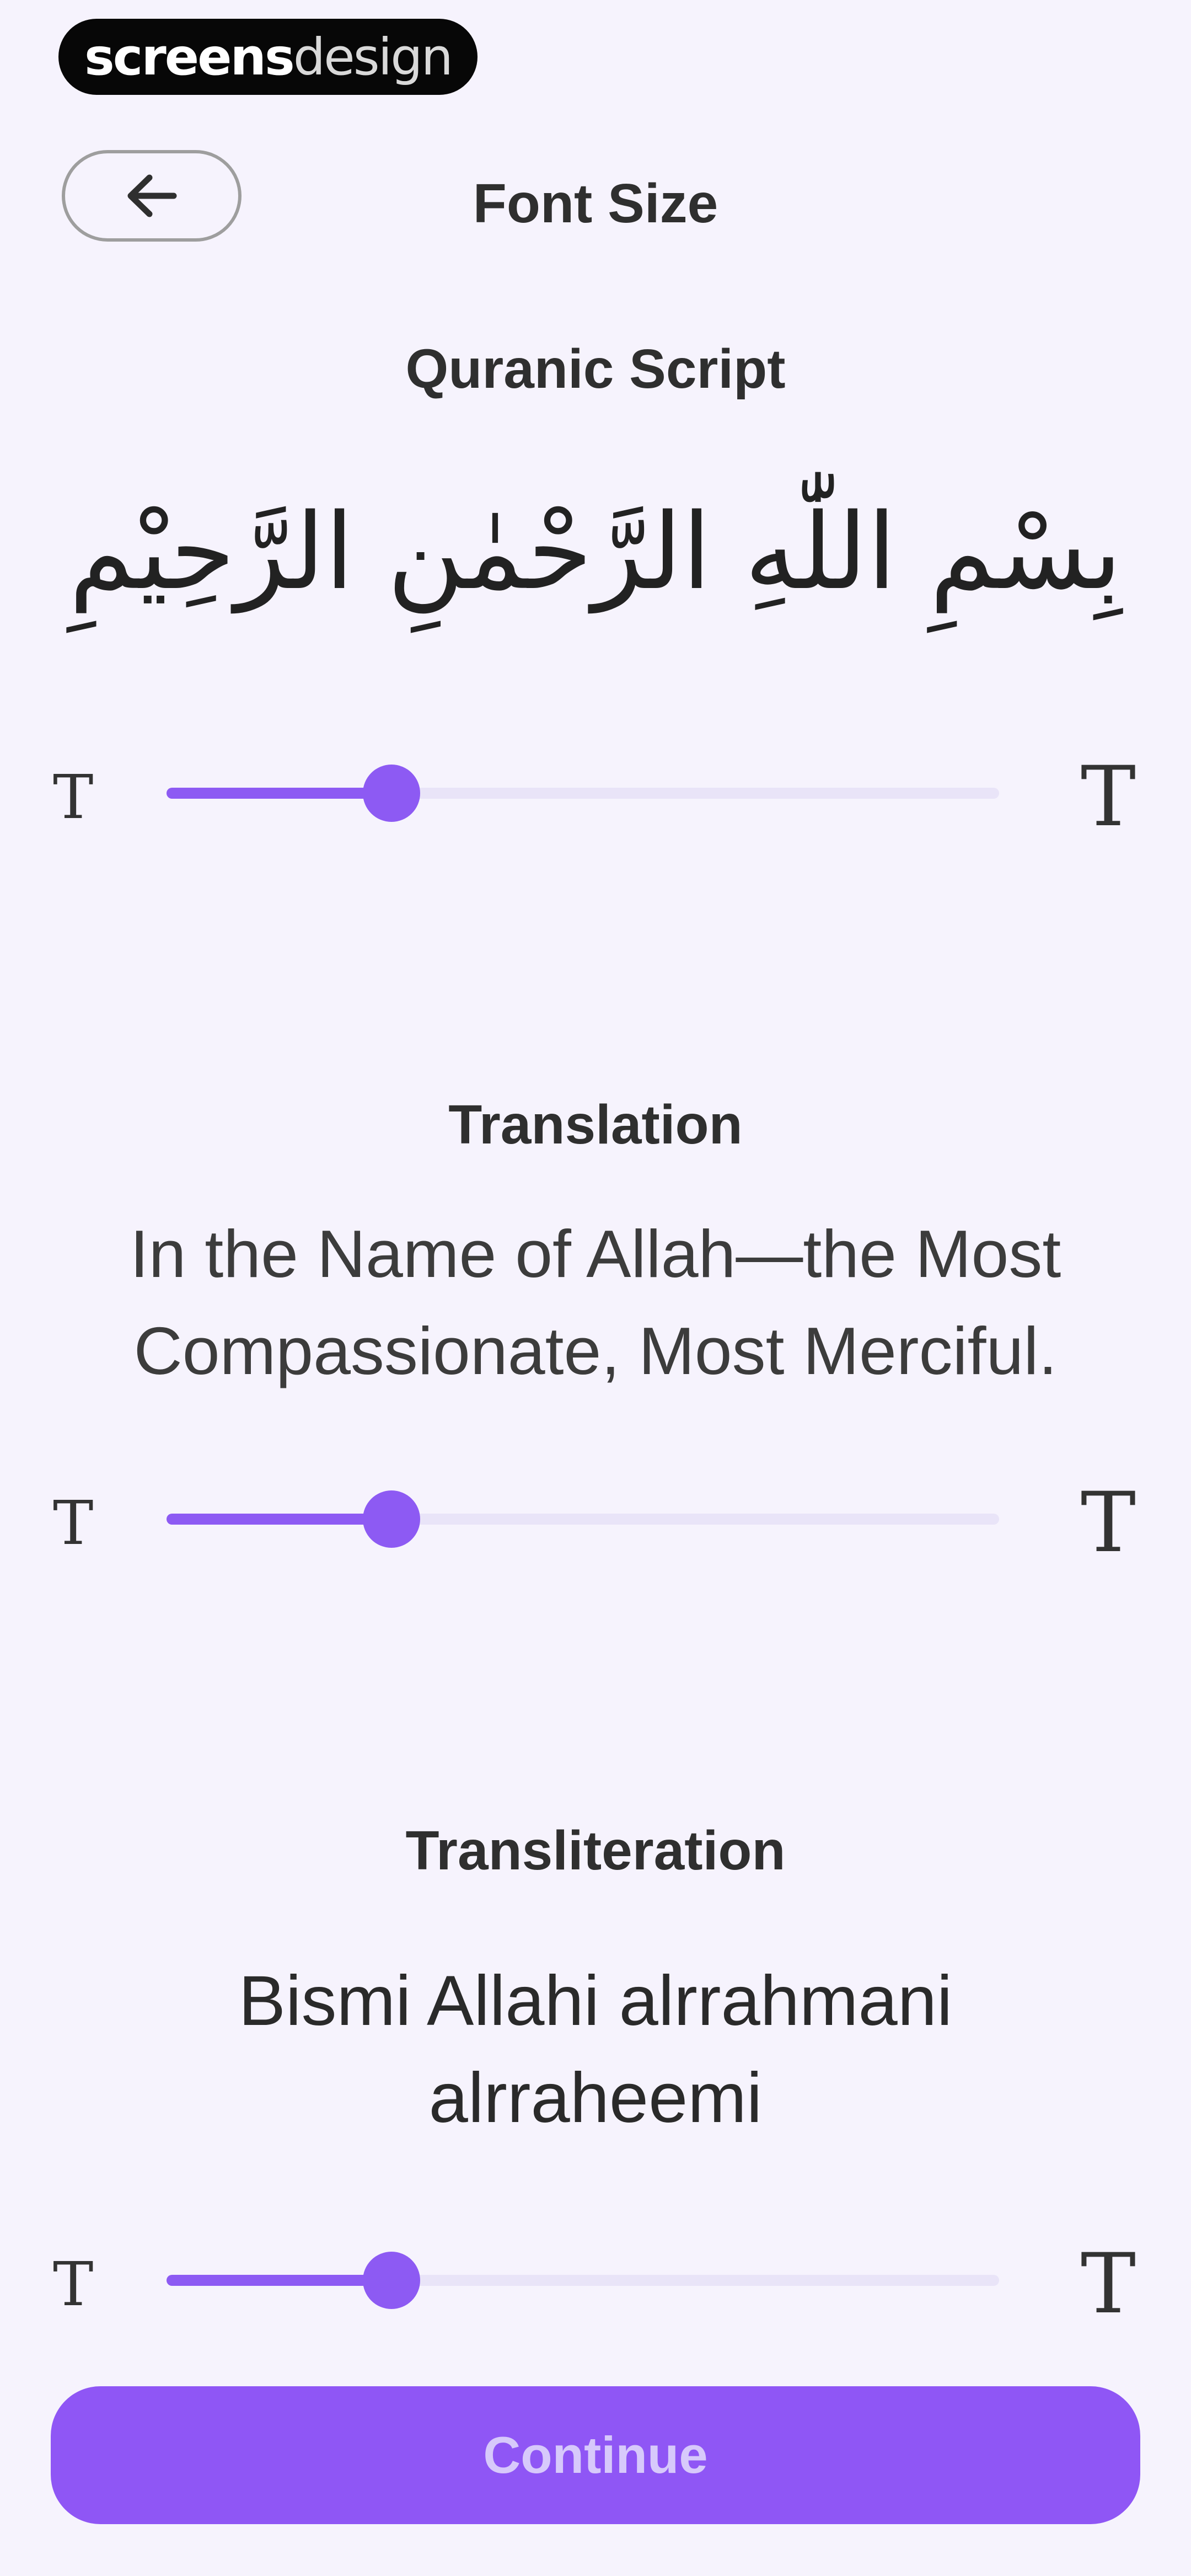 The width and height of the screenshot is (1191, 2576). I want to click on watermark-light: design, so click(373, 57).